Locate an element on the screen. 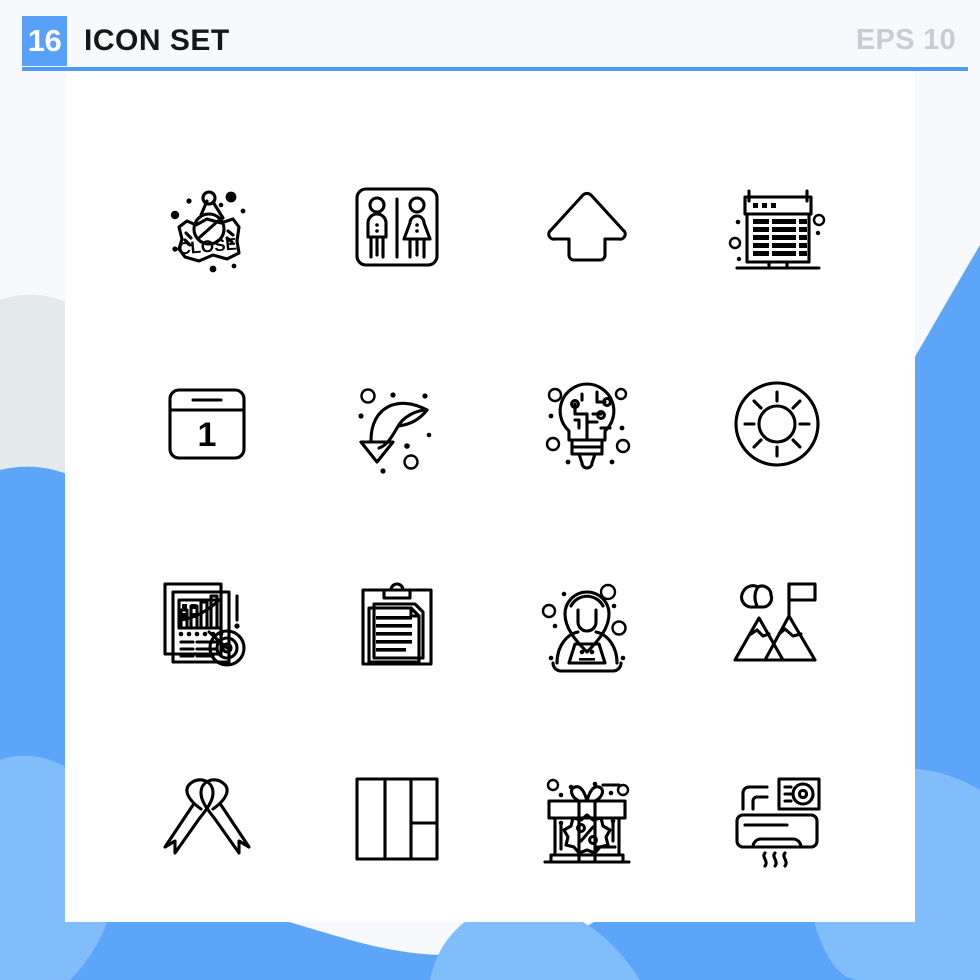 Image resolution: width=980 pixels, height=980 pixels. icon-cell-restroom-sign is located at coordinates (397, 227).